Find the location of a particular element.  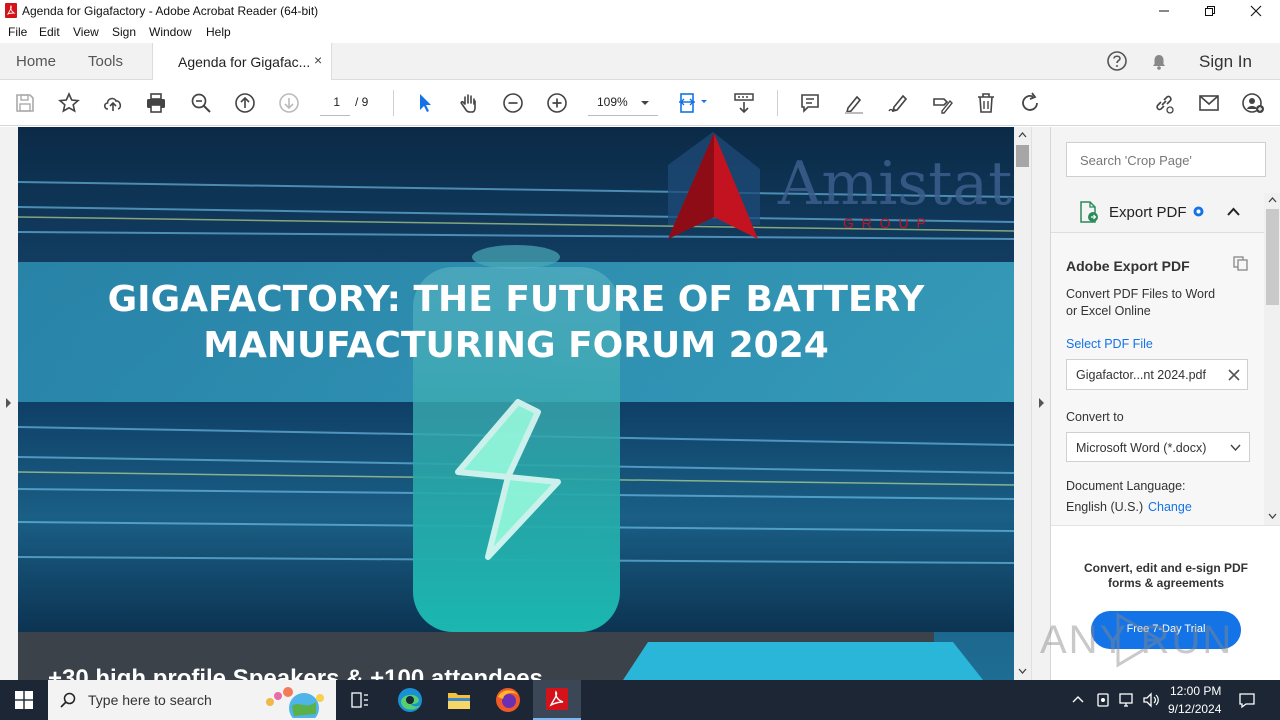

watermark-text: ANY RUN is located at coordinates (1137, 640).